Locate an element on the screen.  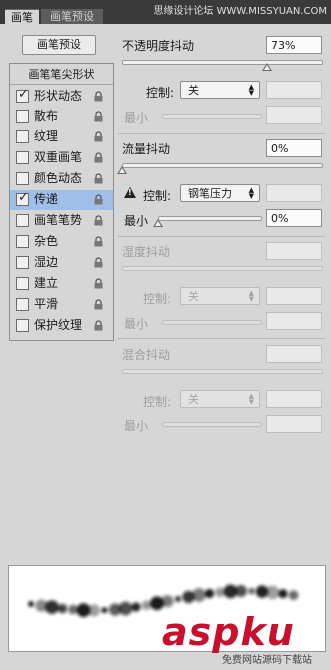
opacity-control-select: 关 ▲ ▼ is located at coordinates (220, 90).